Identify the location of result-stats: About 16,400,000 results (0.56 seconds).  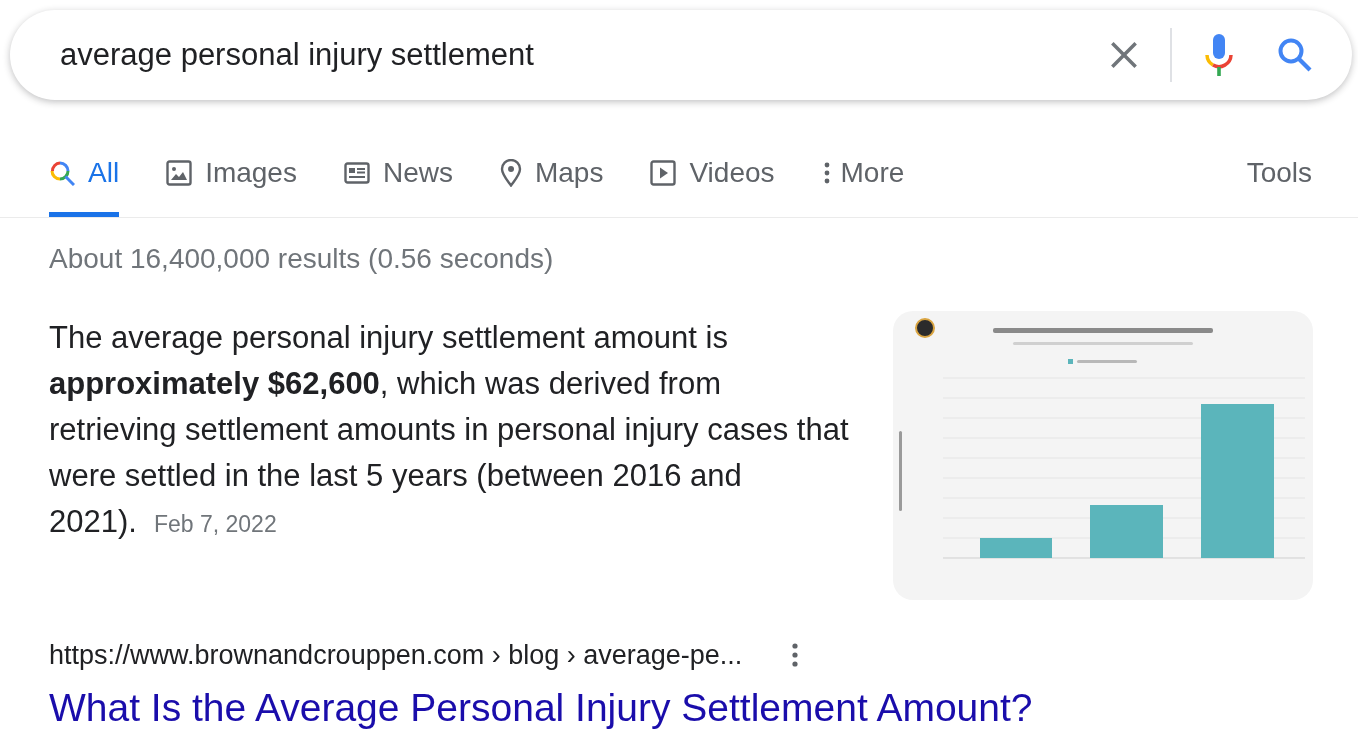
(301, 259).